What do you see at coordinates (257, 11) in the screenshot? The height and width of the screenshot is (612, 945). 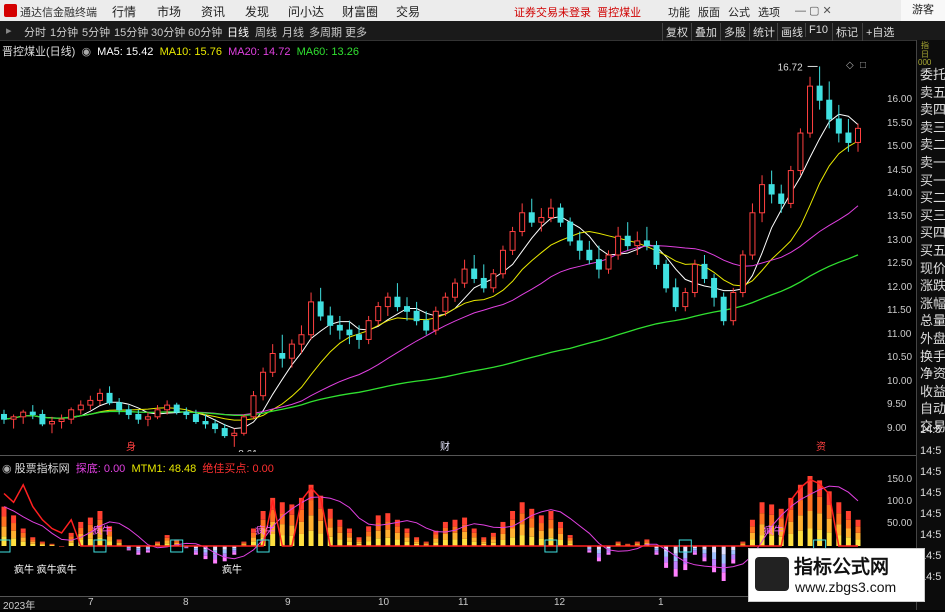 I see `menu-faxian: 发现` at bounding box center [257, 11].